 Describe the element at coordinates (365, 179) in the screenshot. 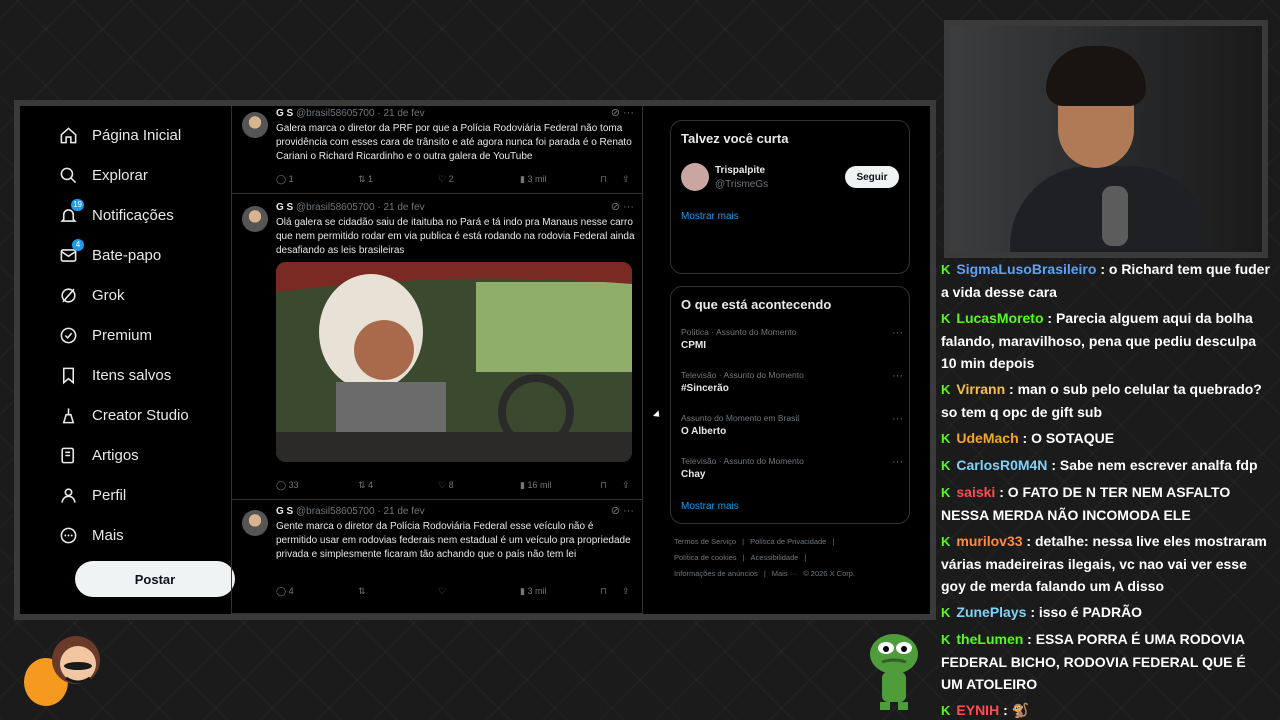

I see `repost-button: ⇅ 1` at that location.